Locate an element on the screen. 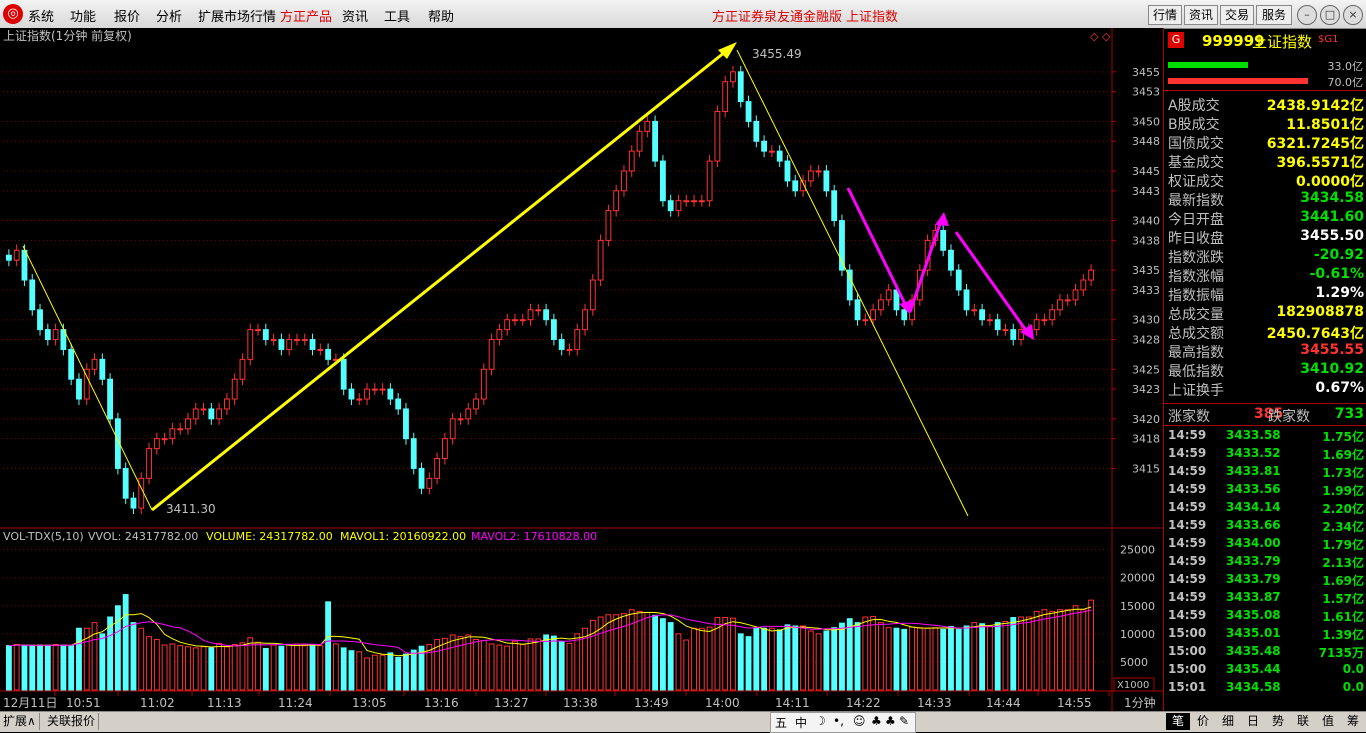 This screenshot has height=733, width=1366. service-button: 服务 is located at coordinates (1274, 15).